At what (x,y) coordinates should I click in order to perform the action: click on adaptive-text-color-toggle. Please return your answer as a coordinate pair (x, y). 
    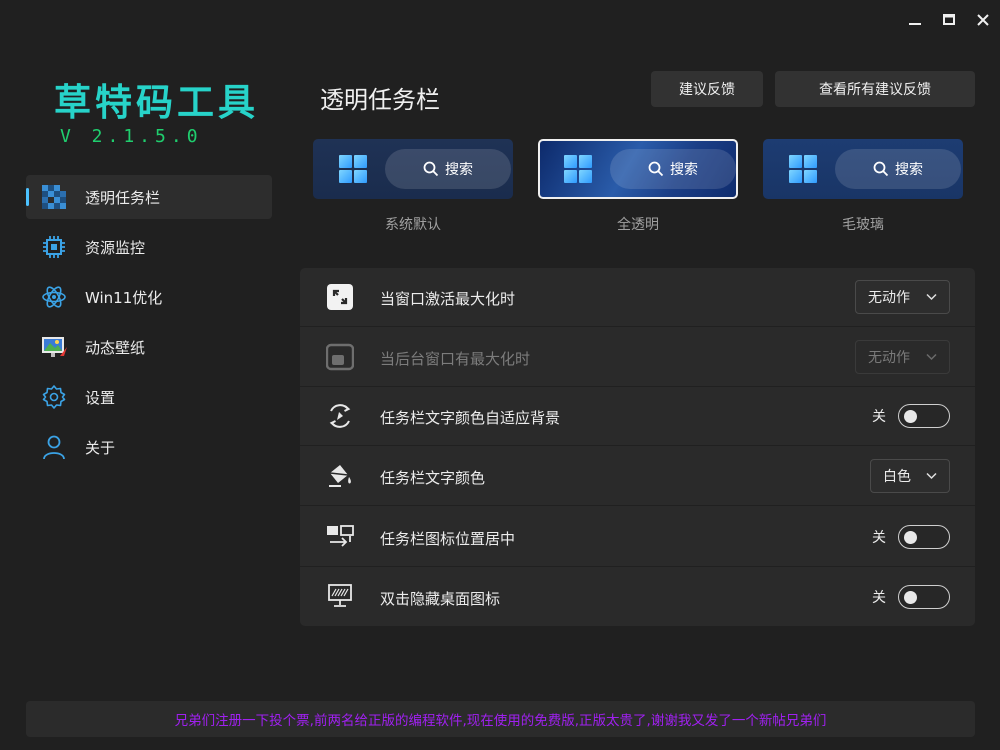
    Looking at the image, I should click on (924, 416).